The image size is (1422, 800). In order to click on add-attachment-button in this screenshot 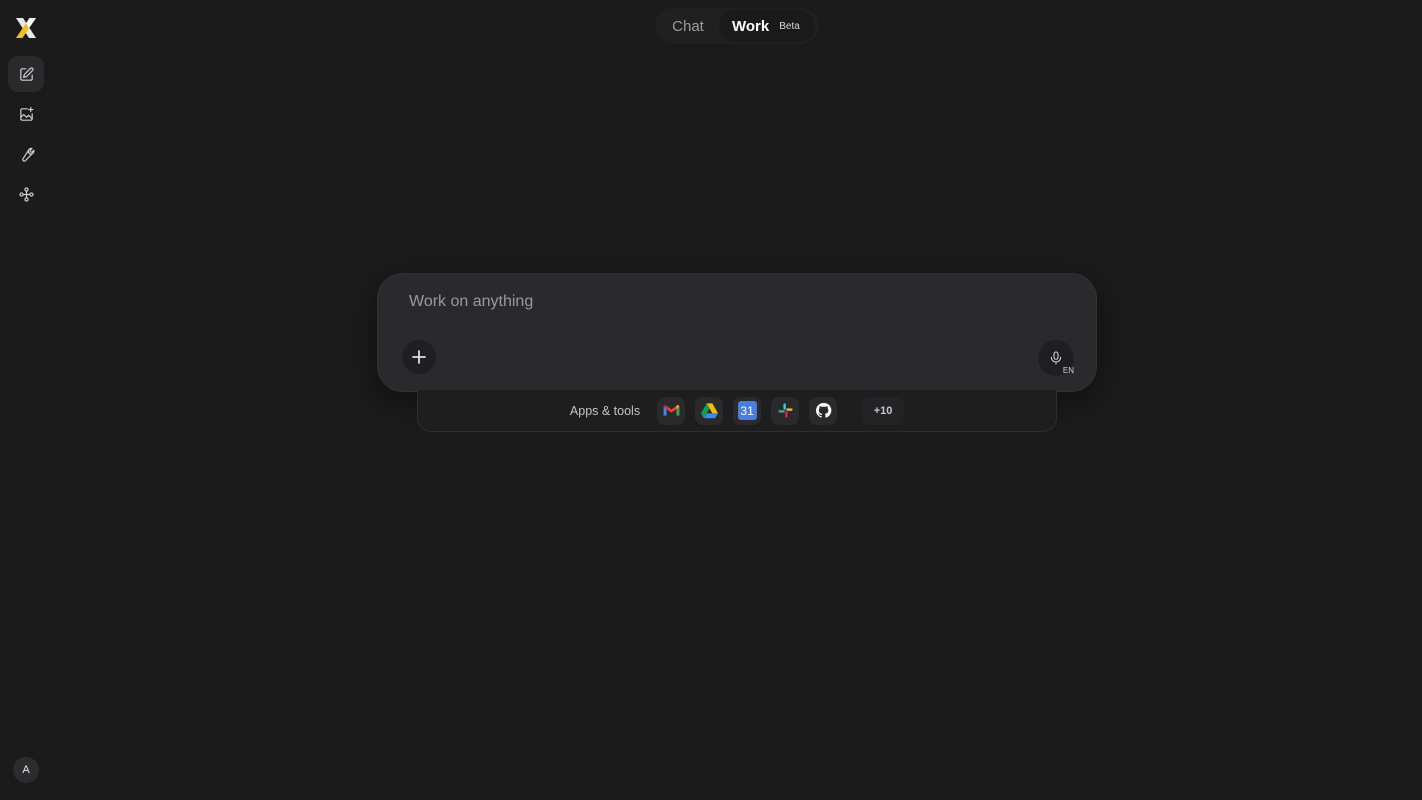, I will do `click(419, 357)`.